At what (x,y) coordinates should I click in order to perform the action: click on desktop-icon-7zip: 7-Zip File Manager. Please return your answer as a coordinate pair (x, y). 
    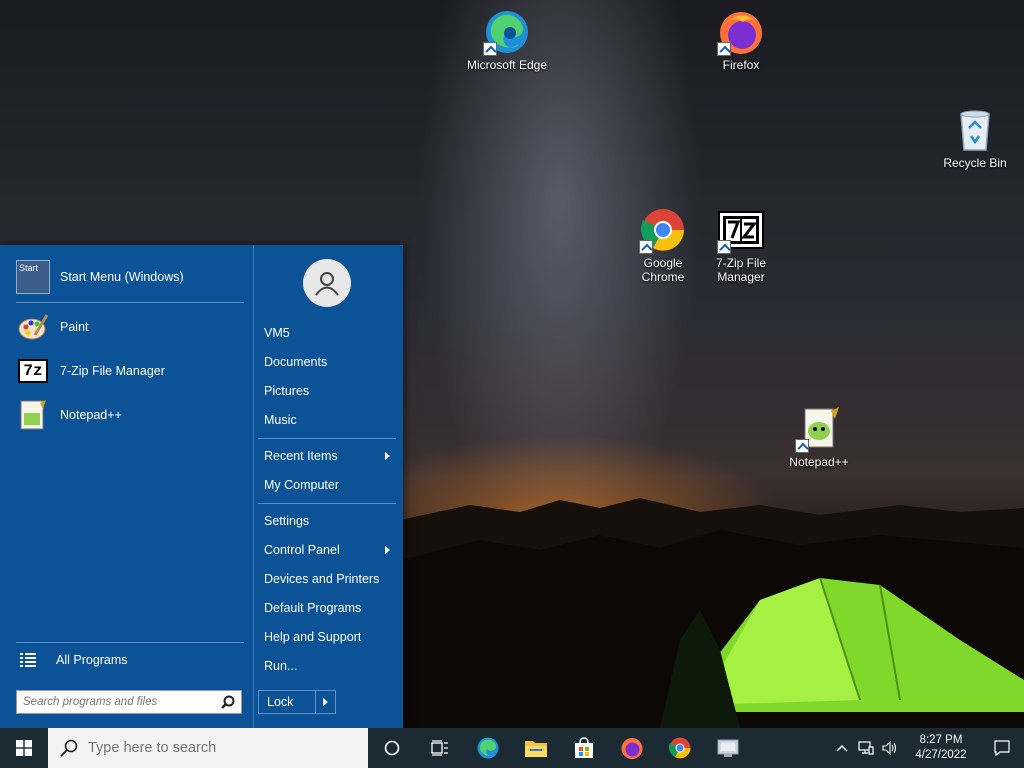
    Looking at the image, I should click on (741, 247).